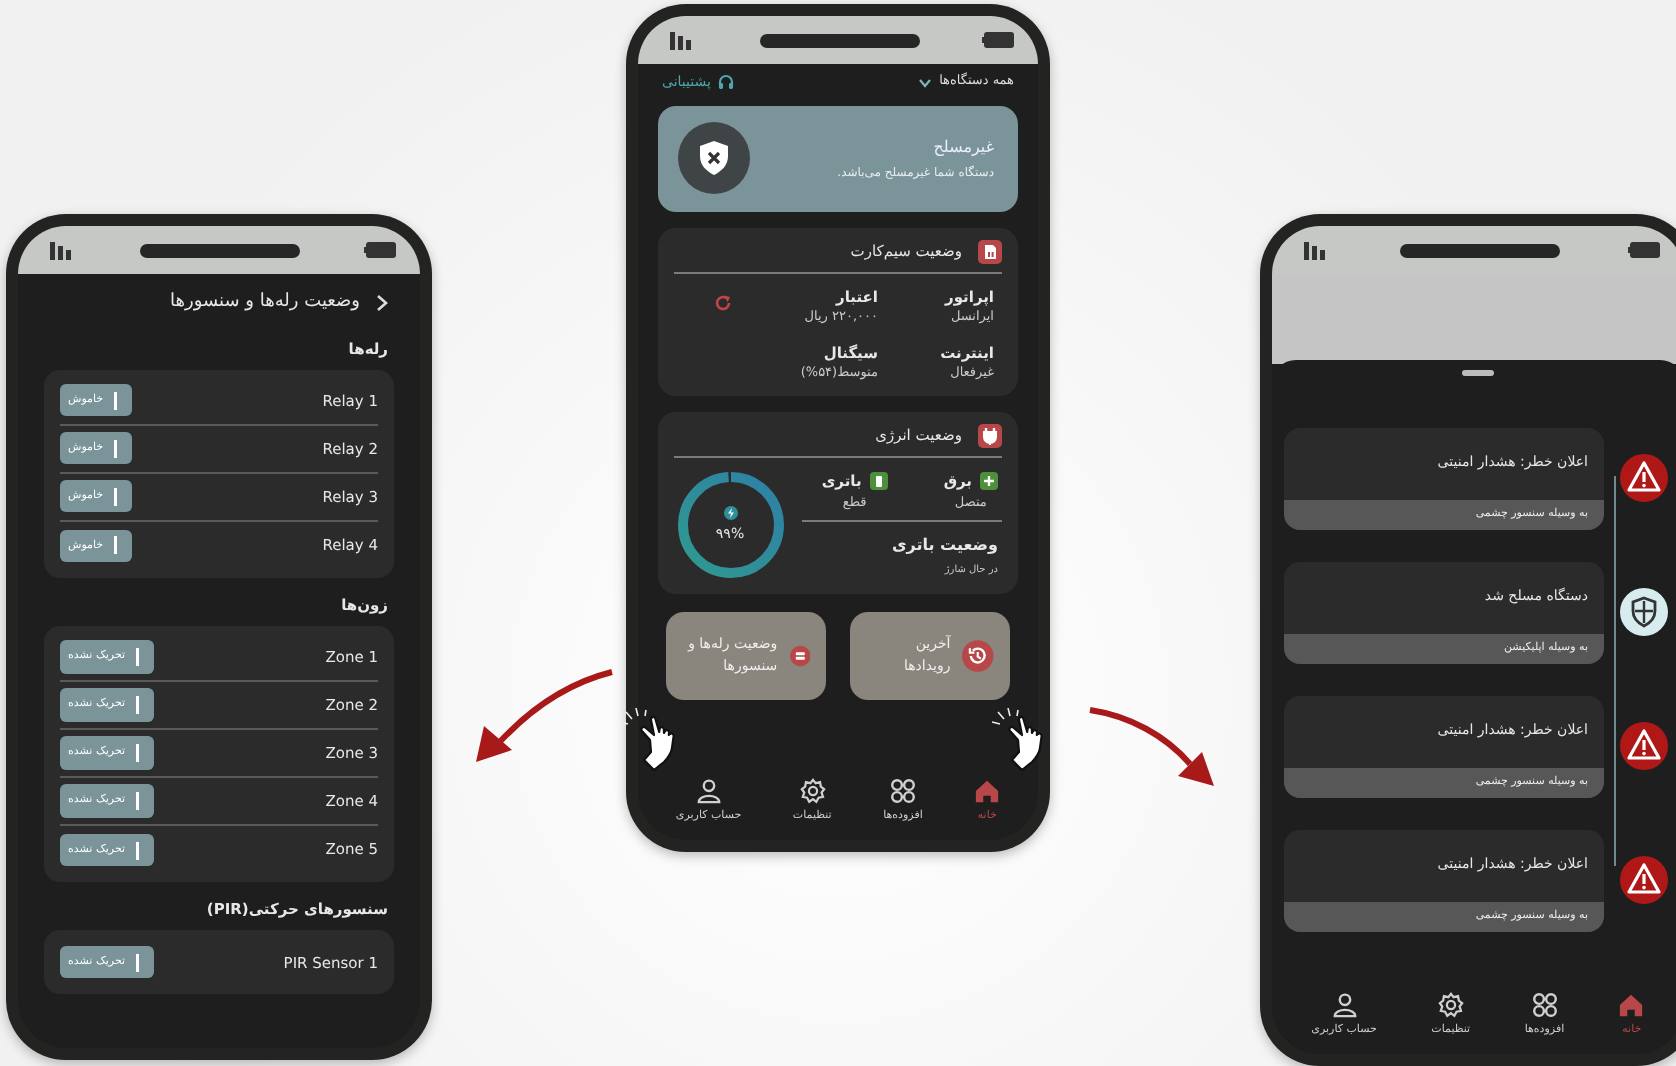  I want to click on history-icon, so click(978, 655).